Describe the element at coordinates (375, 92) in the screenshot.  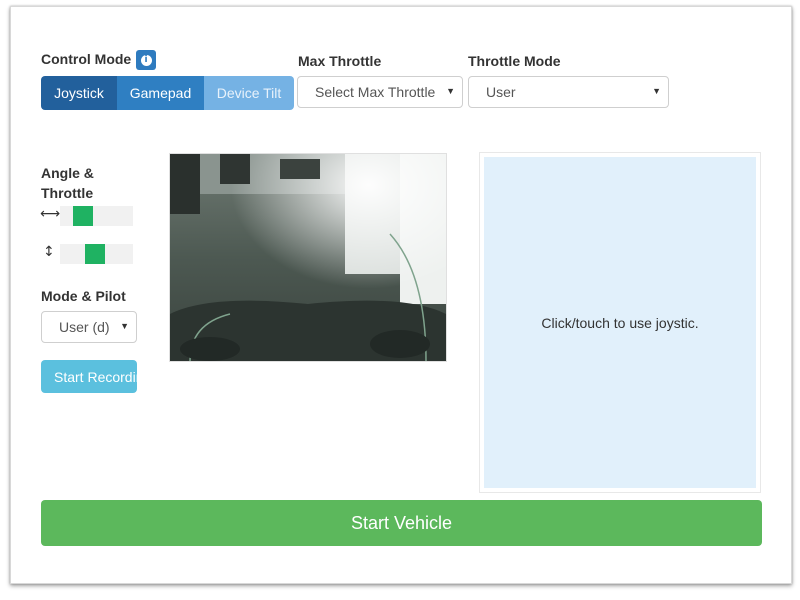
I see `max-throttle-value: Select Max Throttle` at that location.